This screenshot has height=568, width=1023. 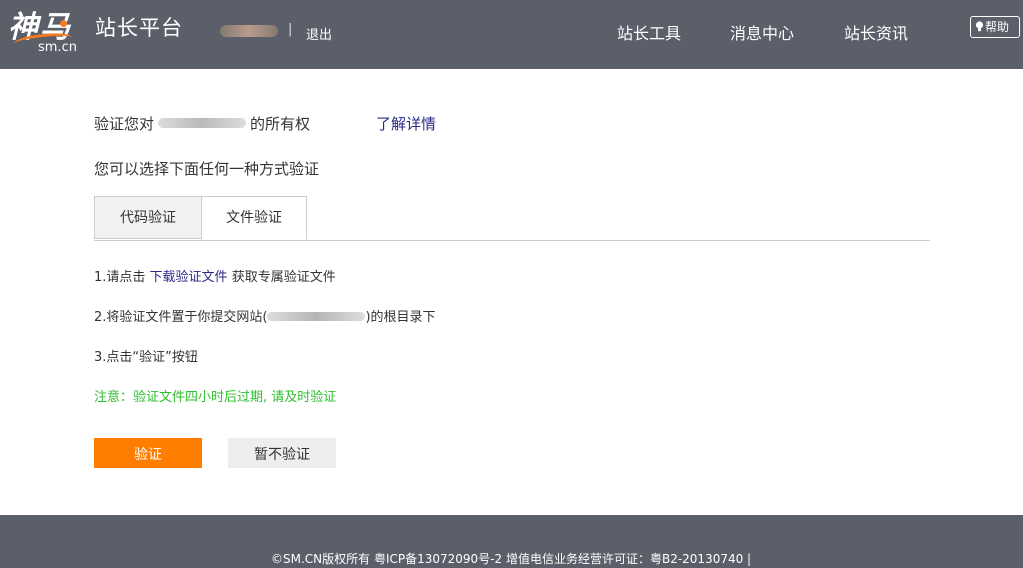 What do you see at coordinates (254, 218) in the screenshot?
I see `tab-file-verify: 文件验证` at bounding box center [254, 218].